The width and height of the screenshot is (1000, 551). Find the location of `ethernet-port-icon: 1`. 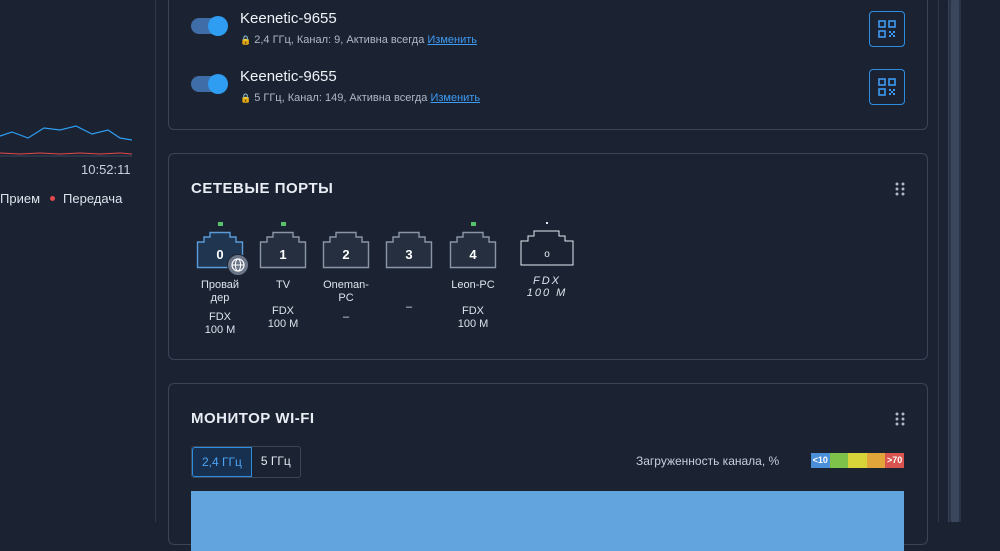

ethernet-port-icon: 1 is located at coordinates (283, 250).